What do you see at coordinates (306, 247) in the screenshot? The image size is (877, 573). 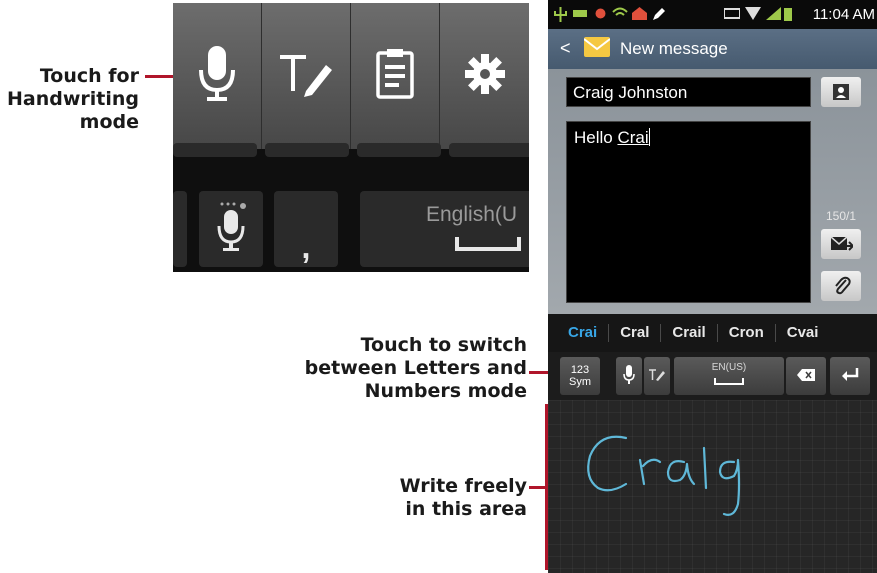 I see `comma-glyph: ,` at bounding box center [306, 247].